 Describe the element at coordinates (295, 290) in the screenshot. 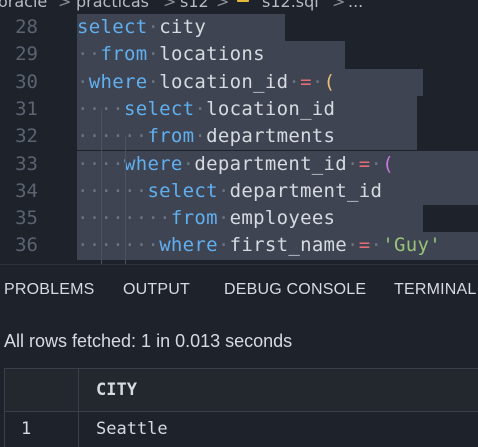

I see `tab-debug-console: DEBUG CONSOLE` at that location.